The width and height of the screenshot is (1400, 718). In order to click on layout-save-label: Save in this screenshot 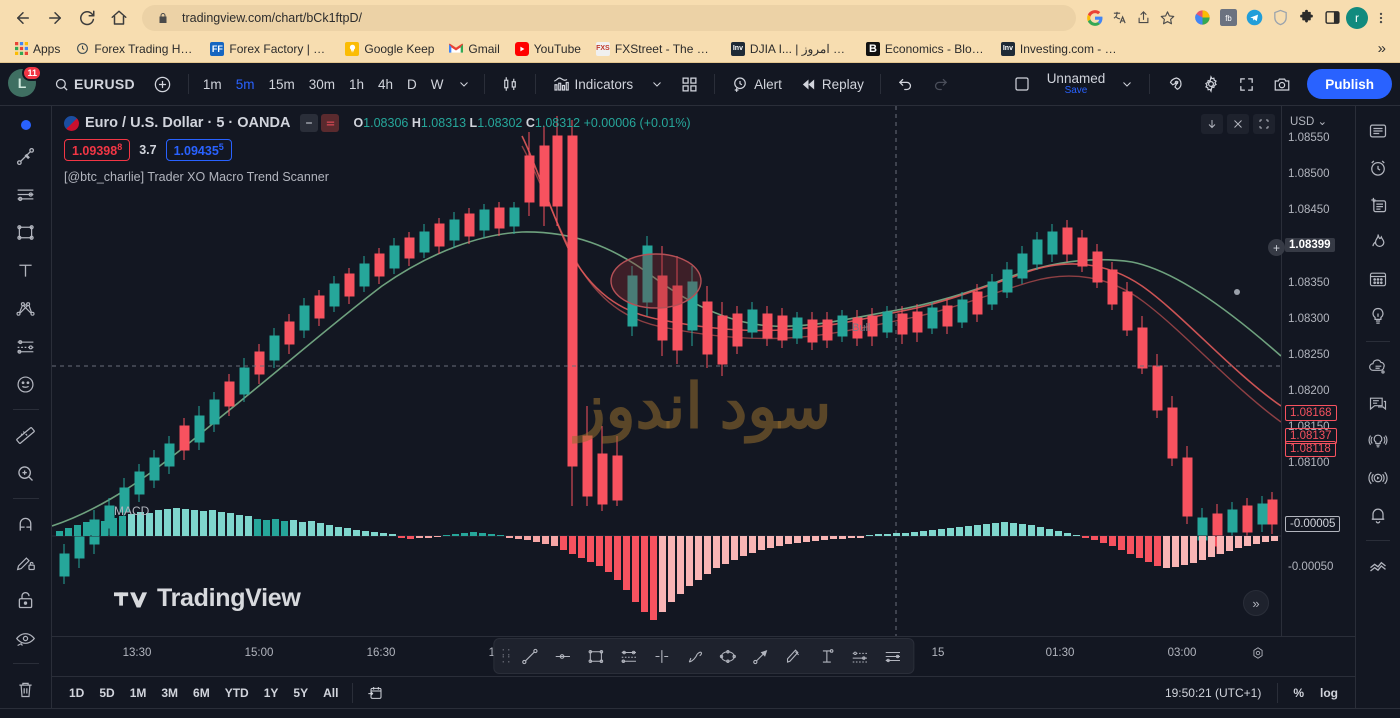, I will do `click(1076, 91)`.